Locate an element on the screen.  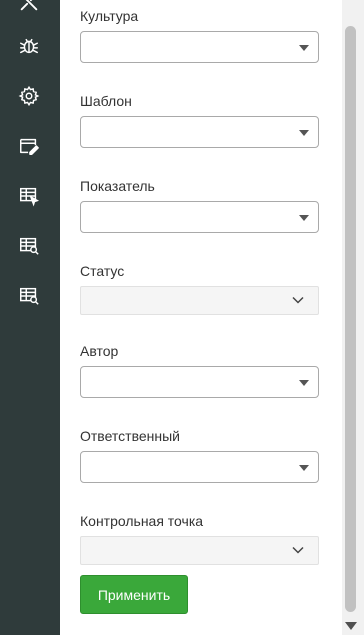
status-label: Статус is located at coordinates (102, 271).